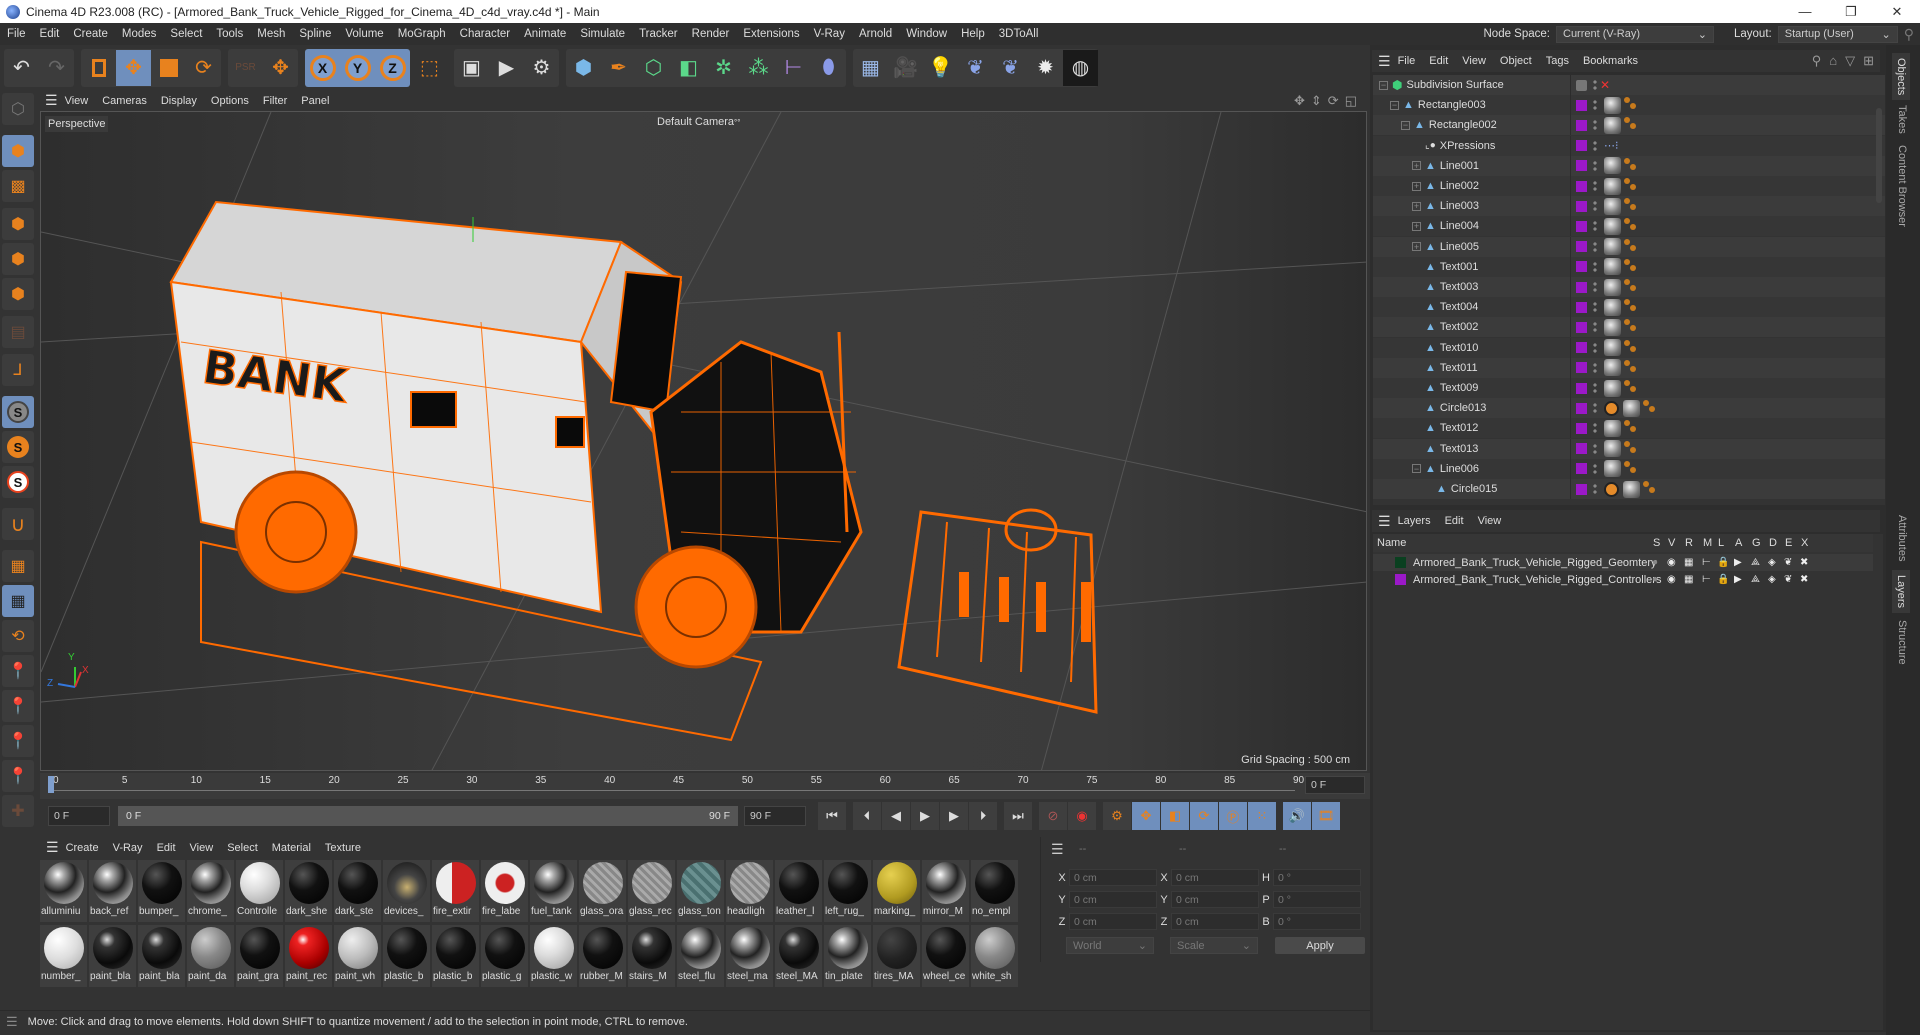 Image resolution: width=1920 pixels, height=1035 pixels. Describe the element at coordinates (994, 956) in the screenshot. I see `material-swatch: white_sh` at that location.